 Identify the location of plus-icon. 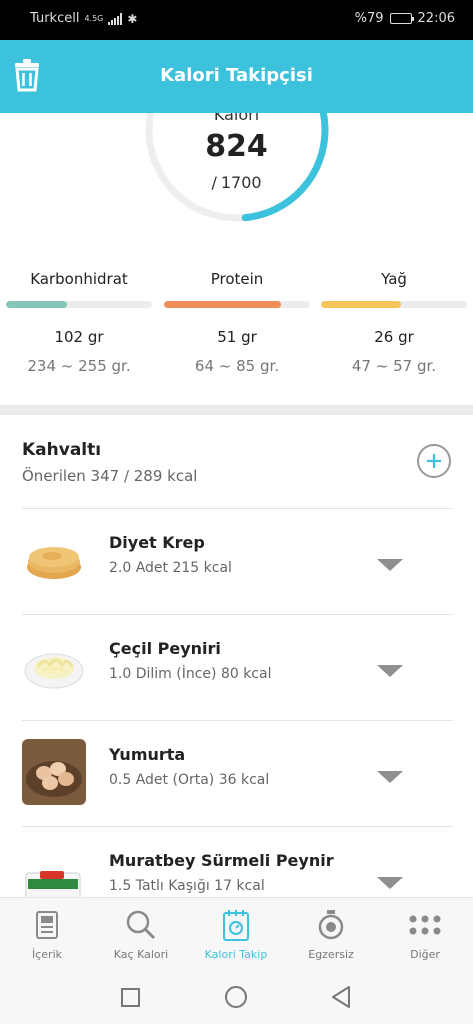
(434, 461).